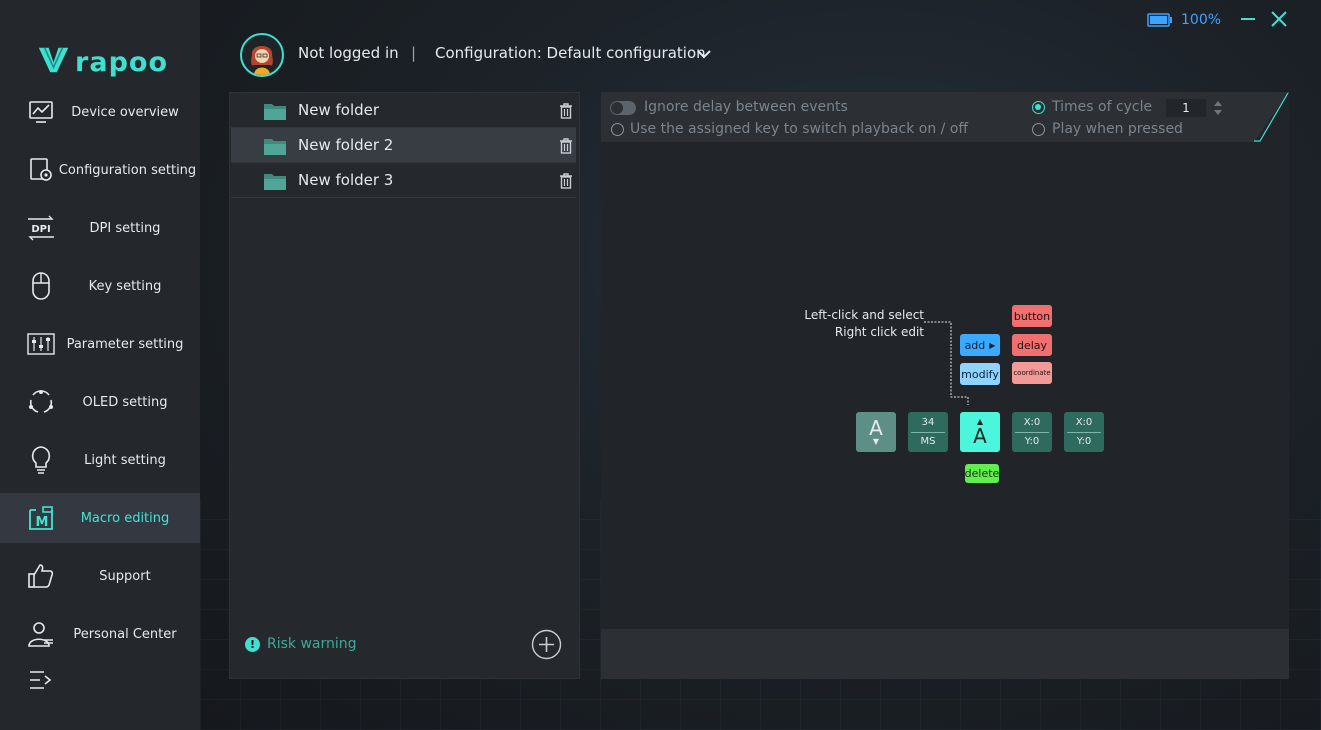 The width and height of the screenshot is (1321, 730). I want to click on minimize-icon, so click(1248, 19).